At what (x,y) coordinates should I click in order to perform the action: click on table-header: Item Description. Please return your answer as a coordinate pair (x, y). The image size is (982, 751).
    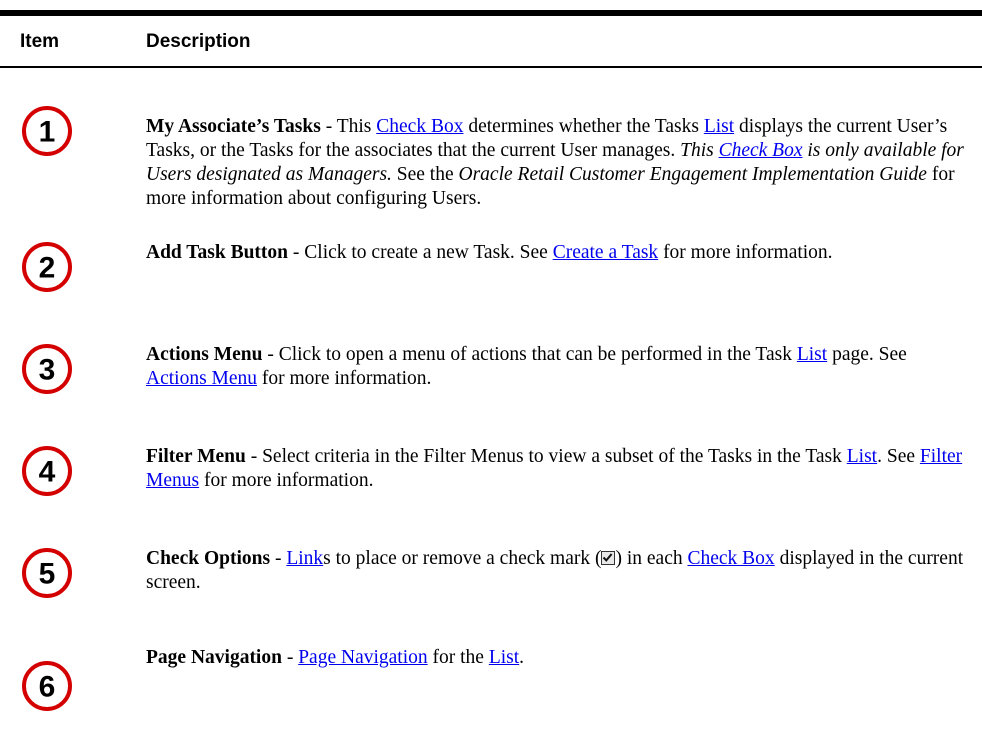
    Looking at the image, I should click on (491, 41).